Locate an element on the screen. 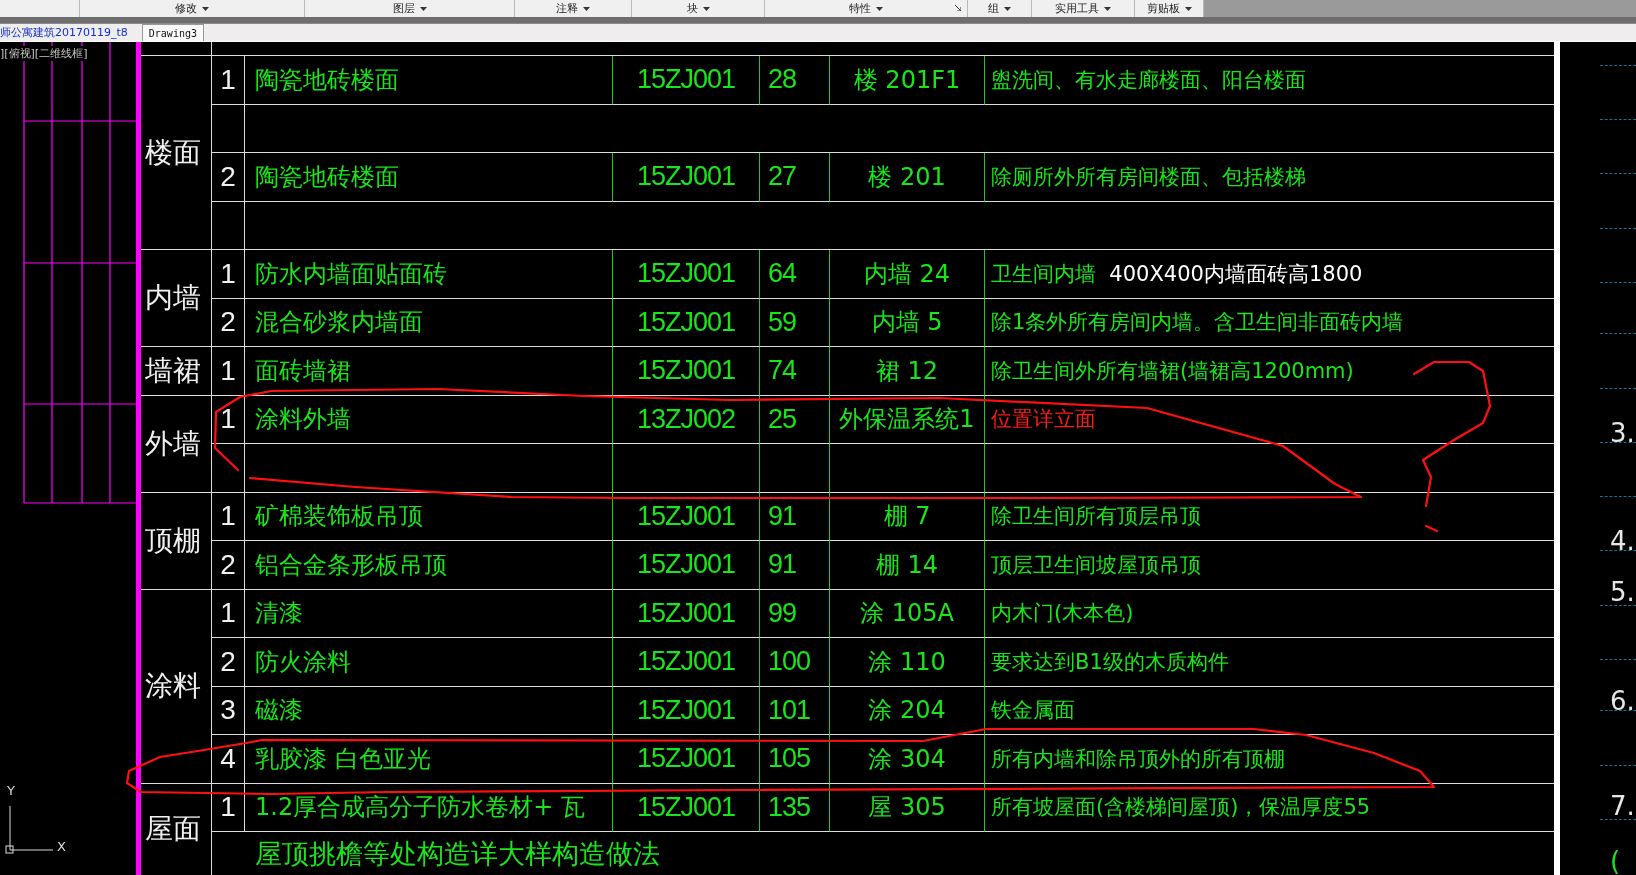 This screenshot has width=1636, height=875. usage-description: 所有坡屋面(含楼梯间屋顶)，保温厚度55 is located at coordinates (1181, 808).